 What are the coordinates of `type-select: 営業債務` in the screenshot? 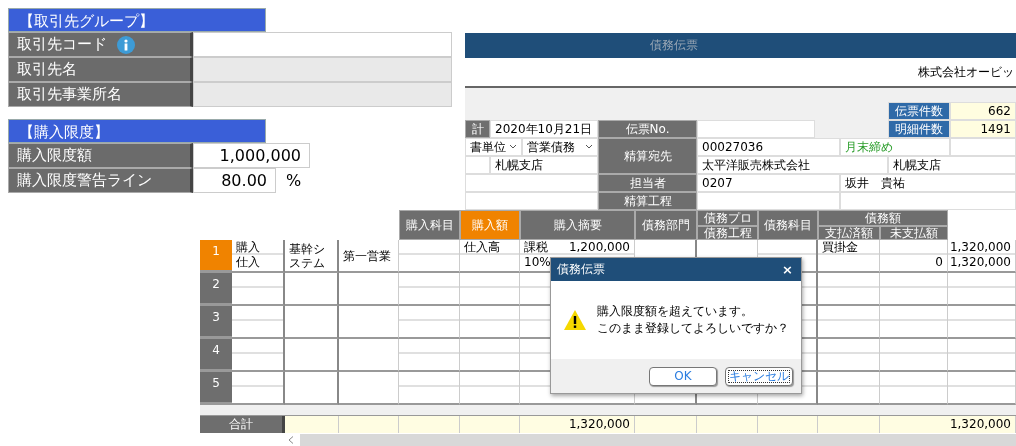 It's located at (560, 147).